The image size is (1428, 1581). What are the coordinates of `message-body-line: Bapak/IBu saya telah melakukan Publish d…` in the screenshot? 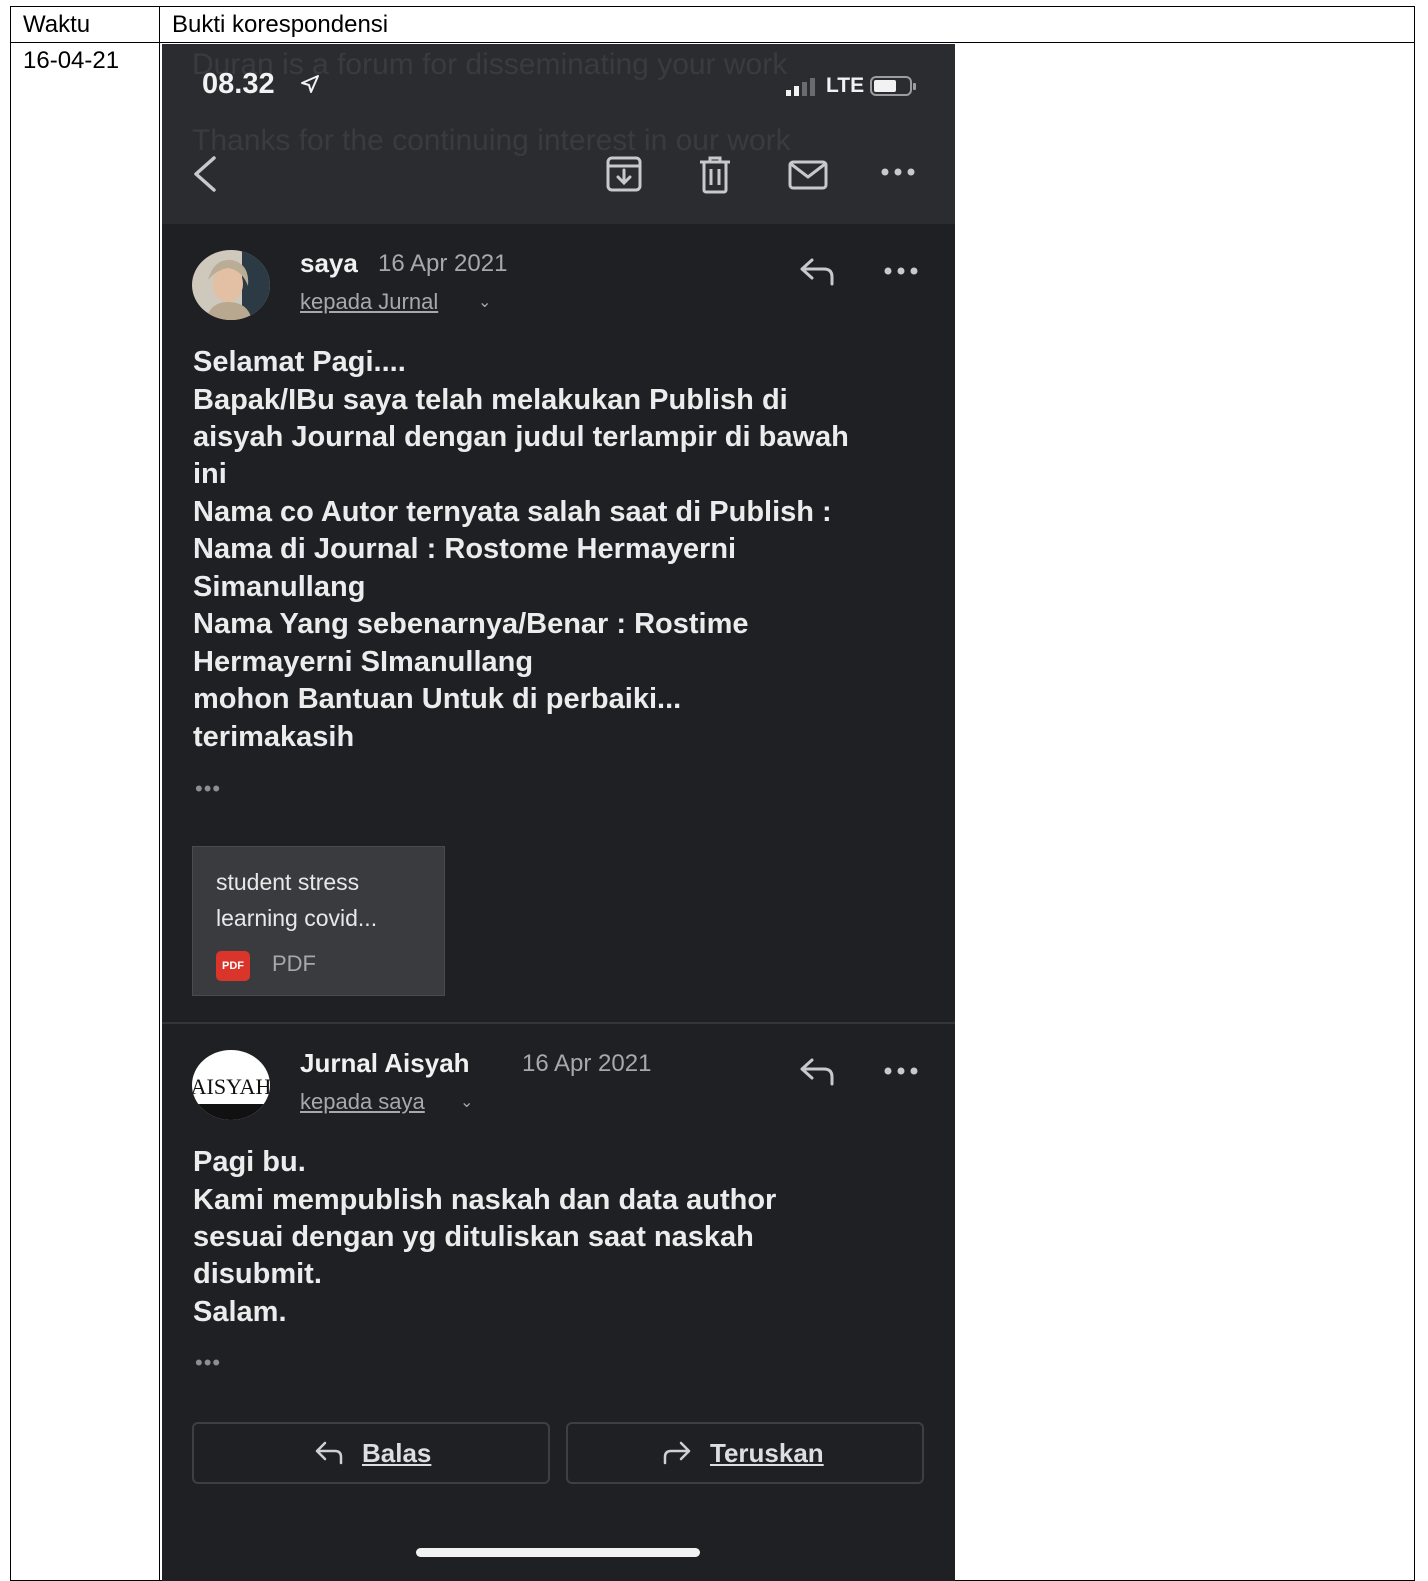 It's located at (490, 400).